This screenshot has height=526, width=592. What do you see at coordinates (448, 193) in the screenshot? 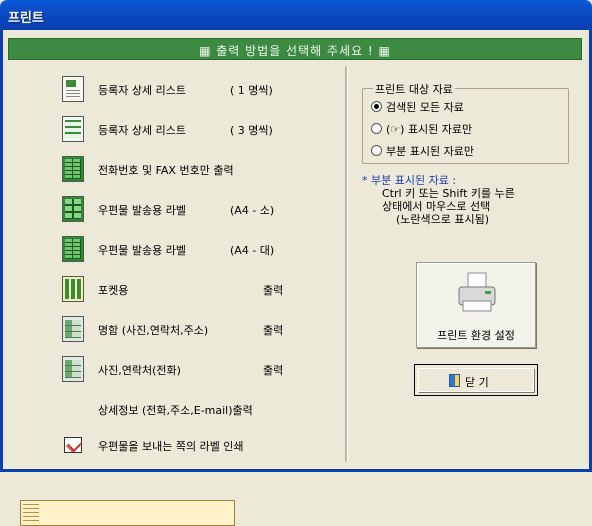
I see `note-line: Ctrl 키 또는 Shift 키를 누른` at bounding box center [448, 193].